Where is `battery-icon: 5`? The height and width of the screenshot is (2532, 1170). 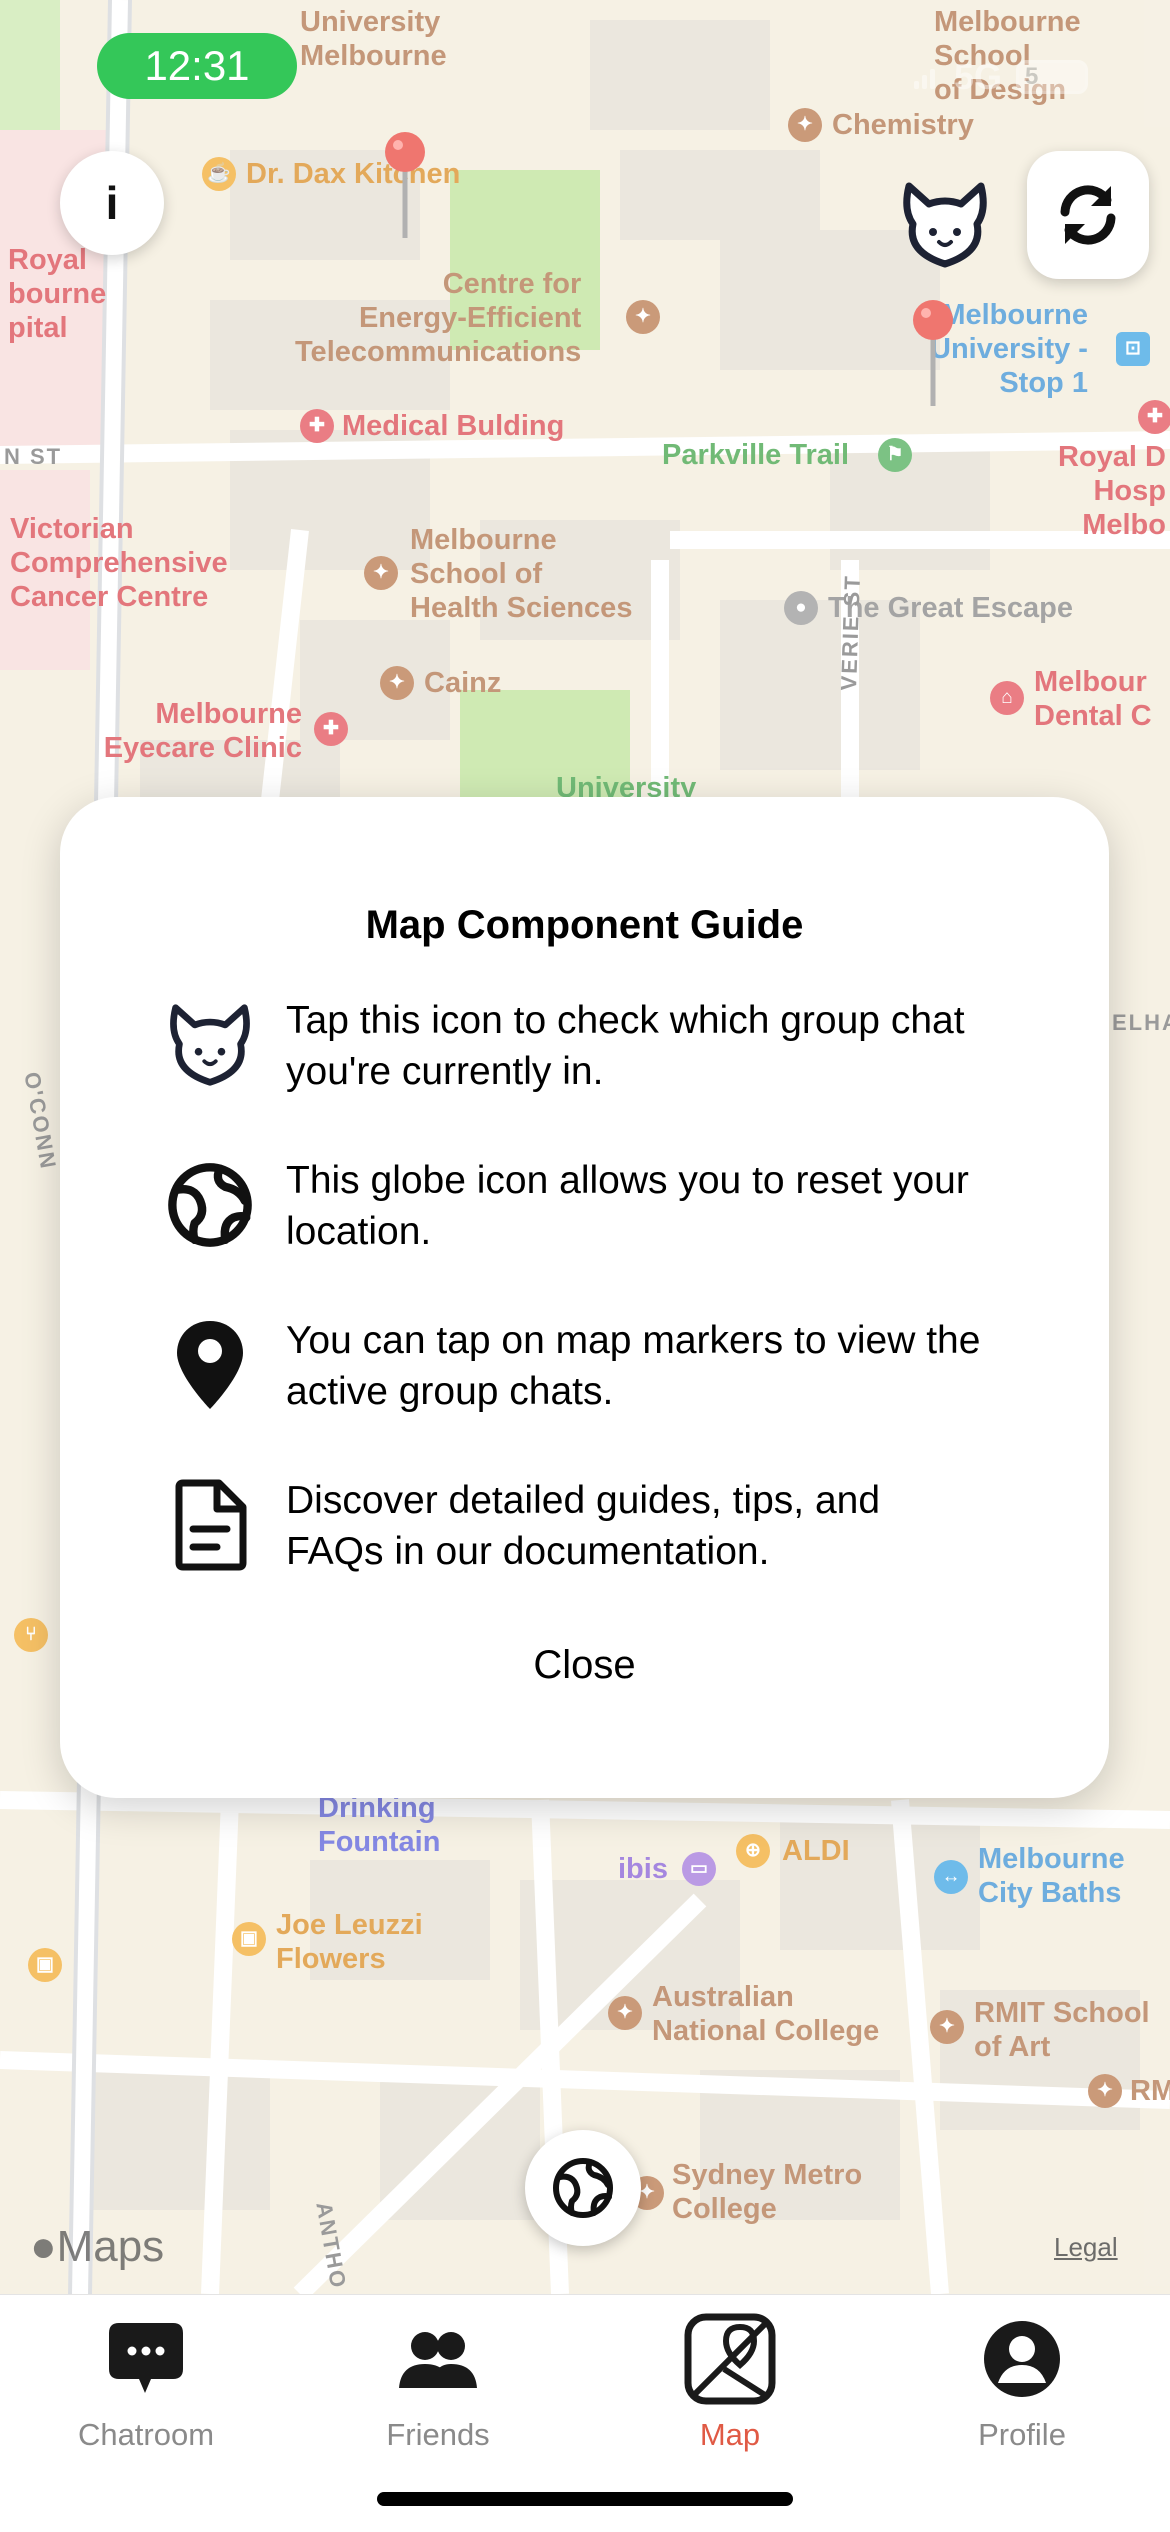
battery-icon: 5 is located at coordinates (1052, 77).